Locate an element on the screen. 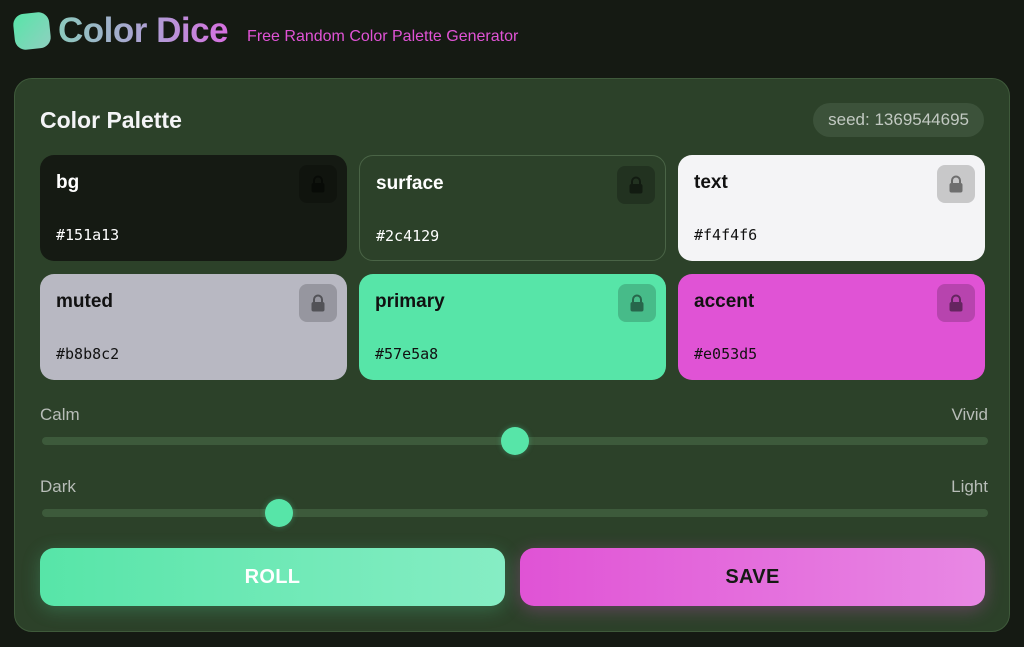  palette-title: Color Palette is located at coordinates (111, 120).